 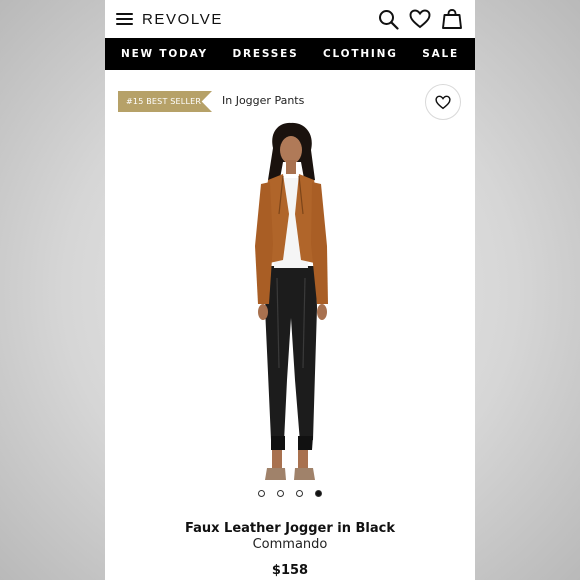 What do you see at coordinates (452, 19) in the screenshot?
I see `bag-icon` at bounding box center [452, 19].